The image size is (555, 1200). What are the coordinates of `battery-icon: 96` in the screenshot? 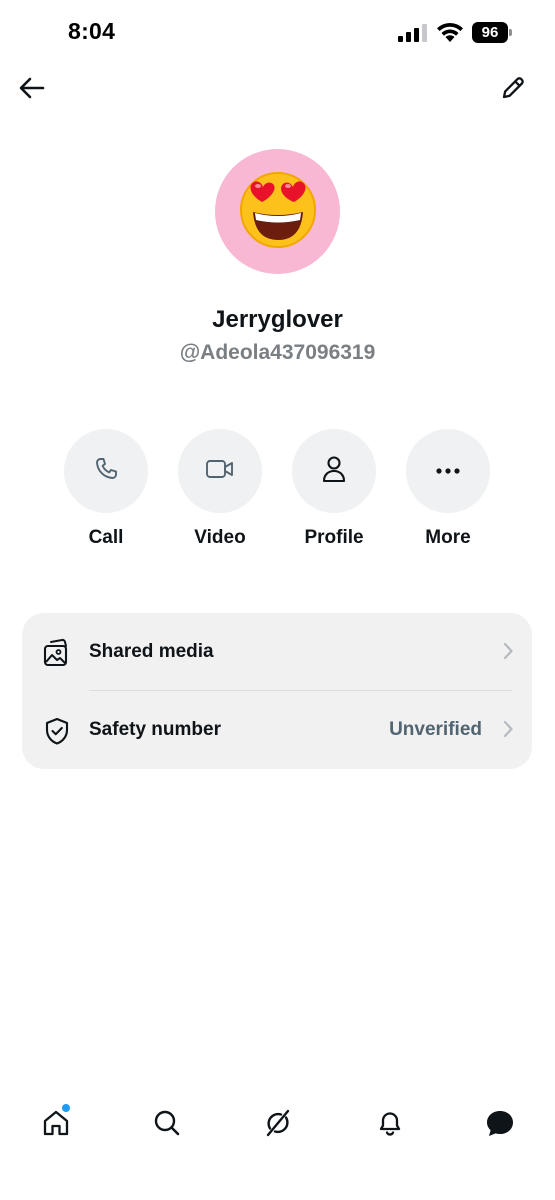 It's located at (492, 32).